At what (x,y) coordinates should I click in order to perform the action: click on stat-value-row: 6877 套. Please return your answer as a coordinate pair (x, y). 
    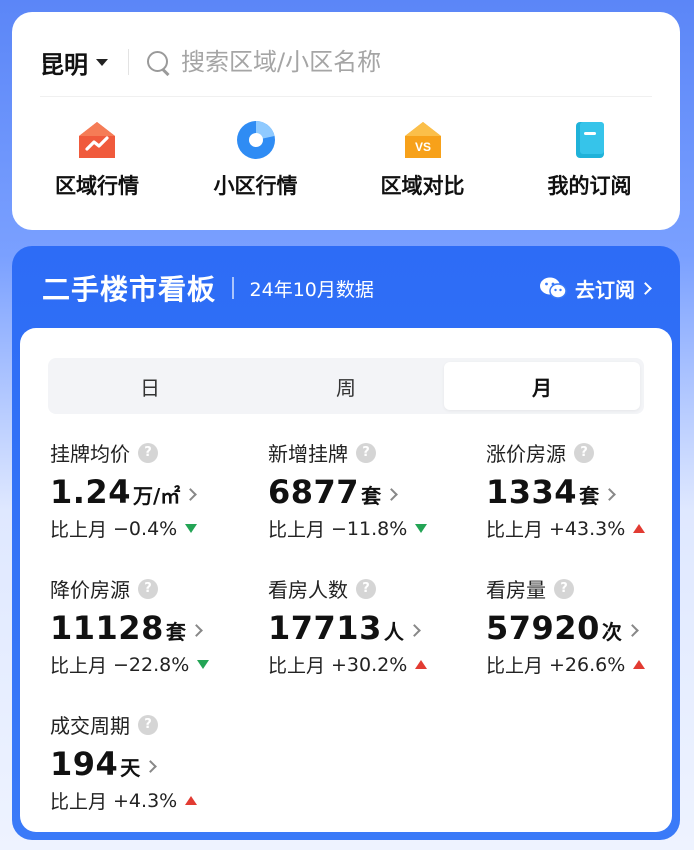
    Looking at the image, I should click on (368, 492).